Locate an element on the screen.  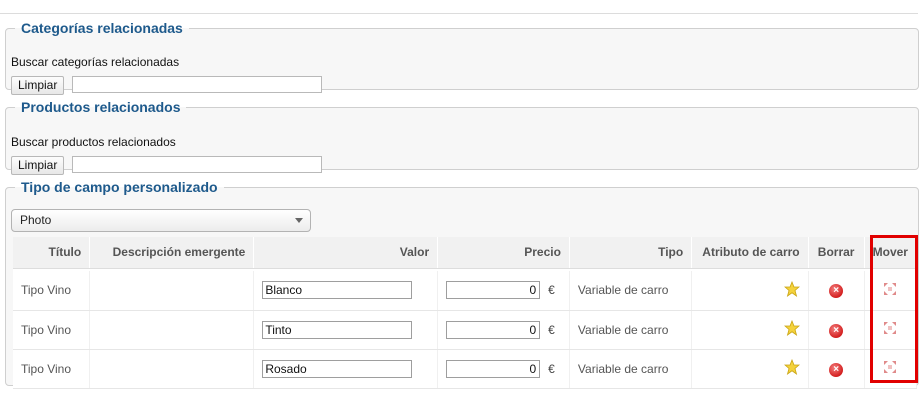
related-categories-clear-button: Limpiar is located at coordinates (38, 85).